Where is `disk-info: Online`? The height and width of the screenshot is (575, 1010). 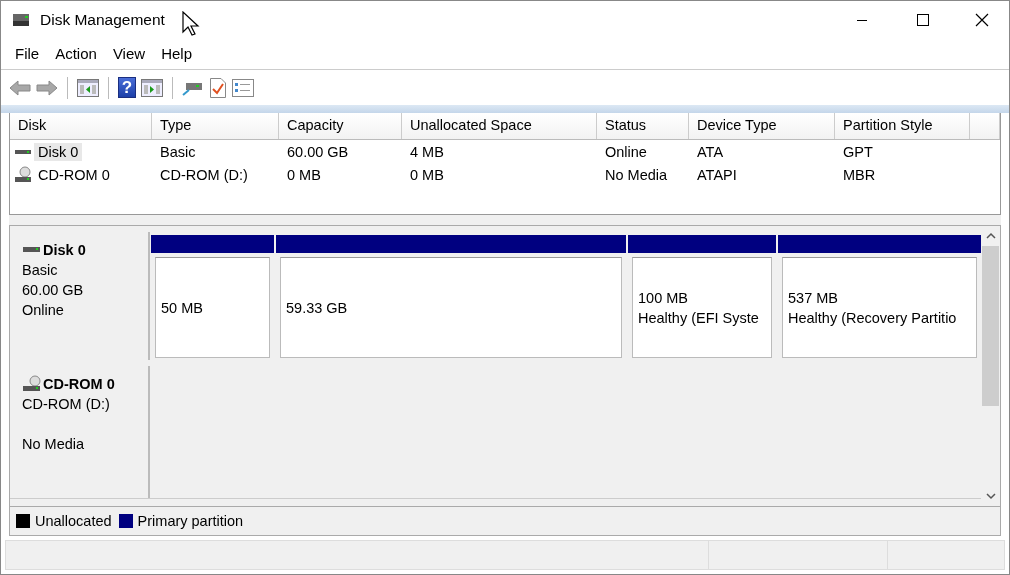 disk-info: Online is located at coordinates (43, 310).